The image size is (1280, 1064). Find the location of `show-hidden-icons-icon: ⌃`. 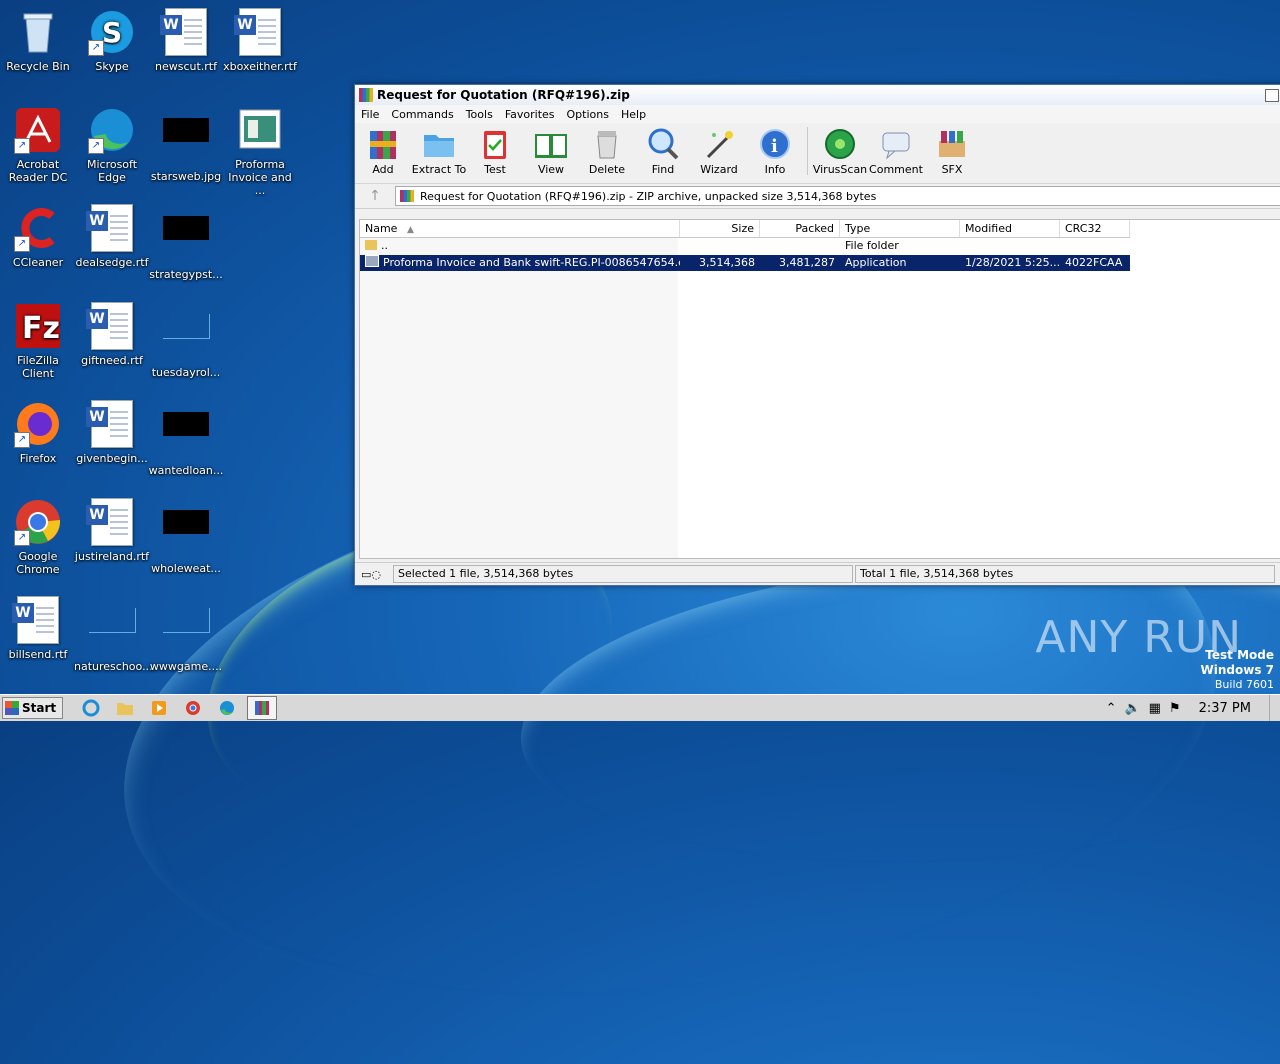

show-hidden-icons-icon: ⌃ is located at coordinates (1111, 708).